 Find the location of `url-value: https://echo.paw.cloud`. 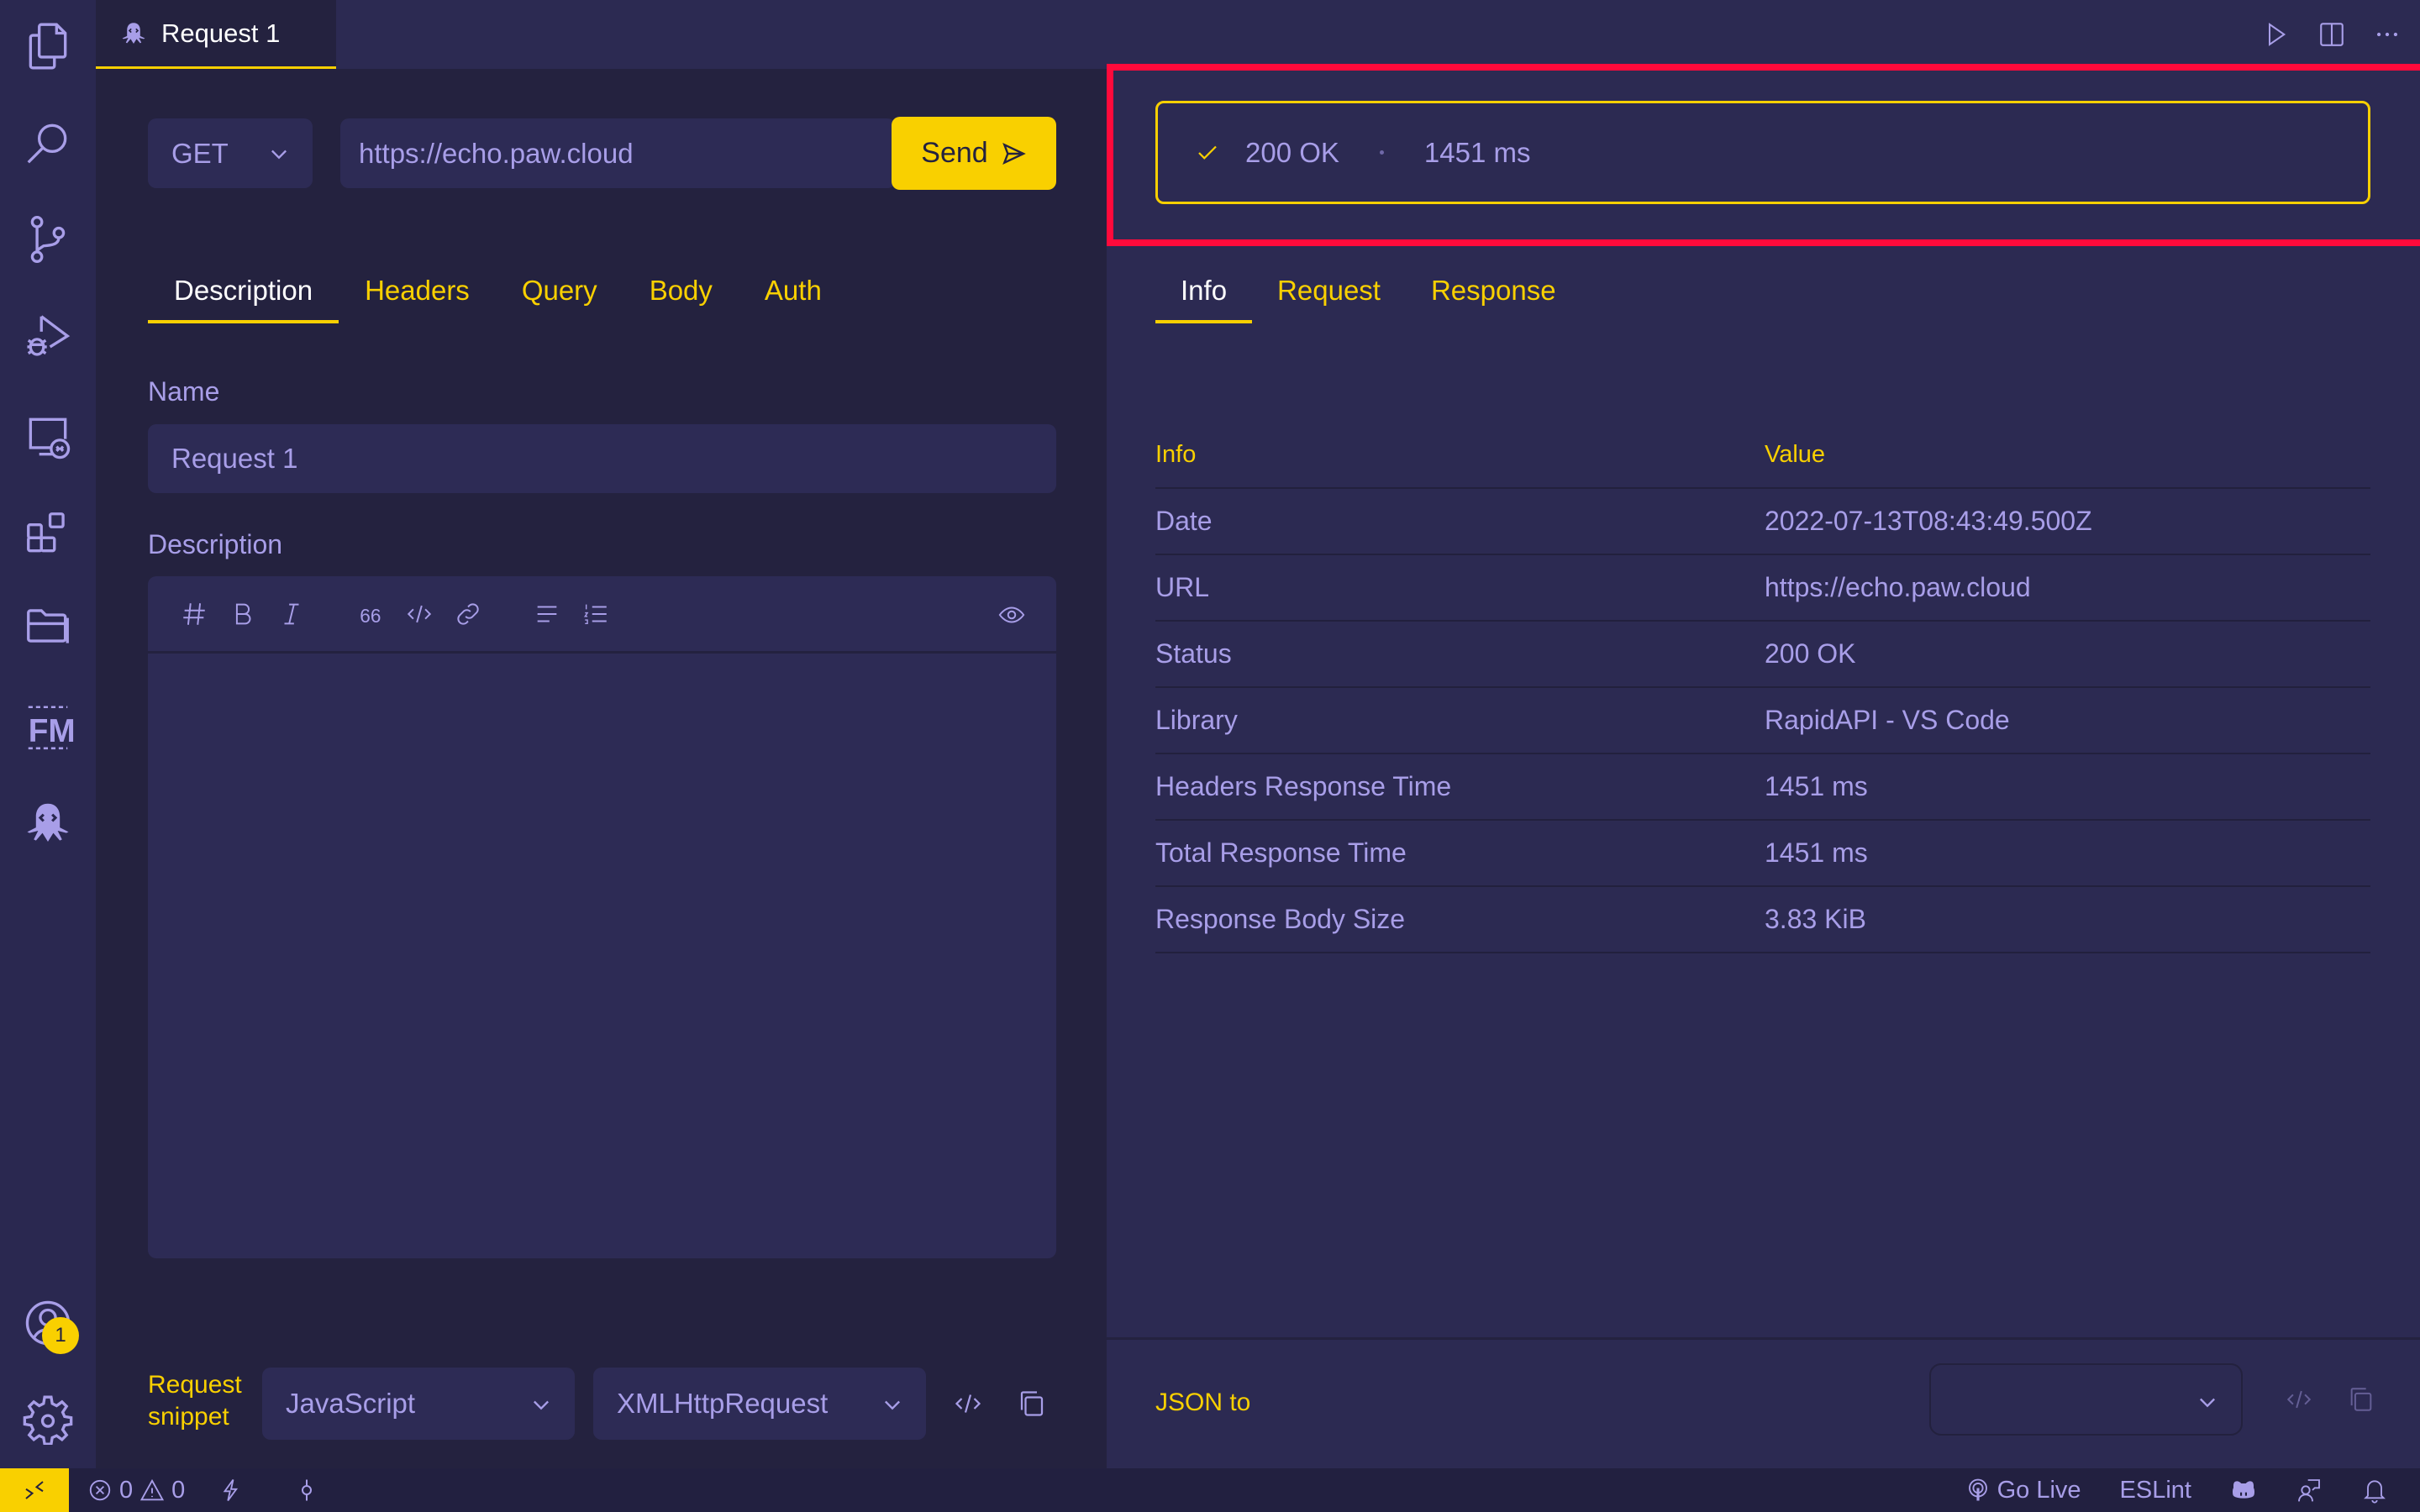

url-value: https://echo.paw.cloud is located at coordinates (496, 153).